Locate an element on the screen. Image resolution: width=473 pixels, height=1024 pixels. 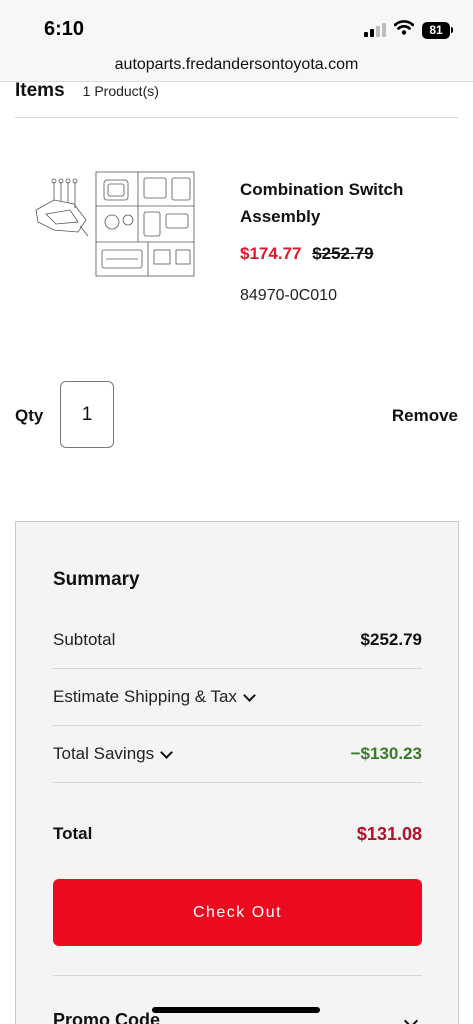
items-count: 1 Product(s) is located at coordinates (120, 91).